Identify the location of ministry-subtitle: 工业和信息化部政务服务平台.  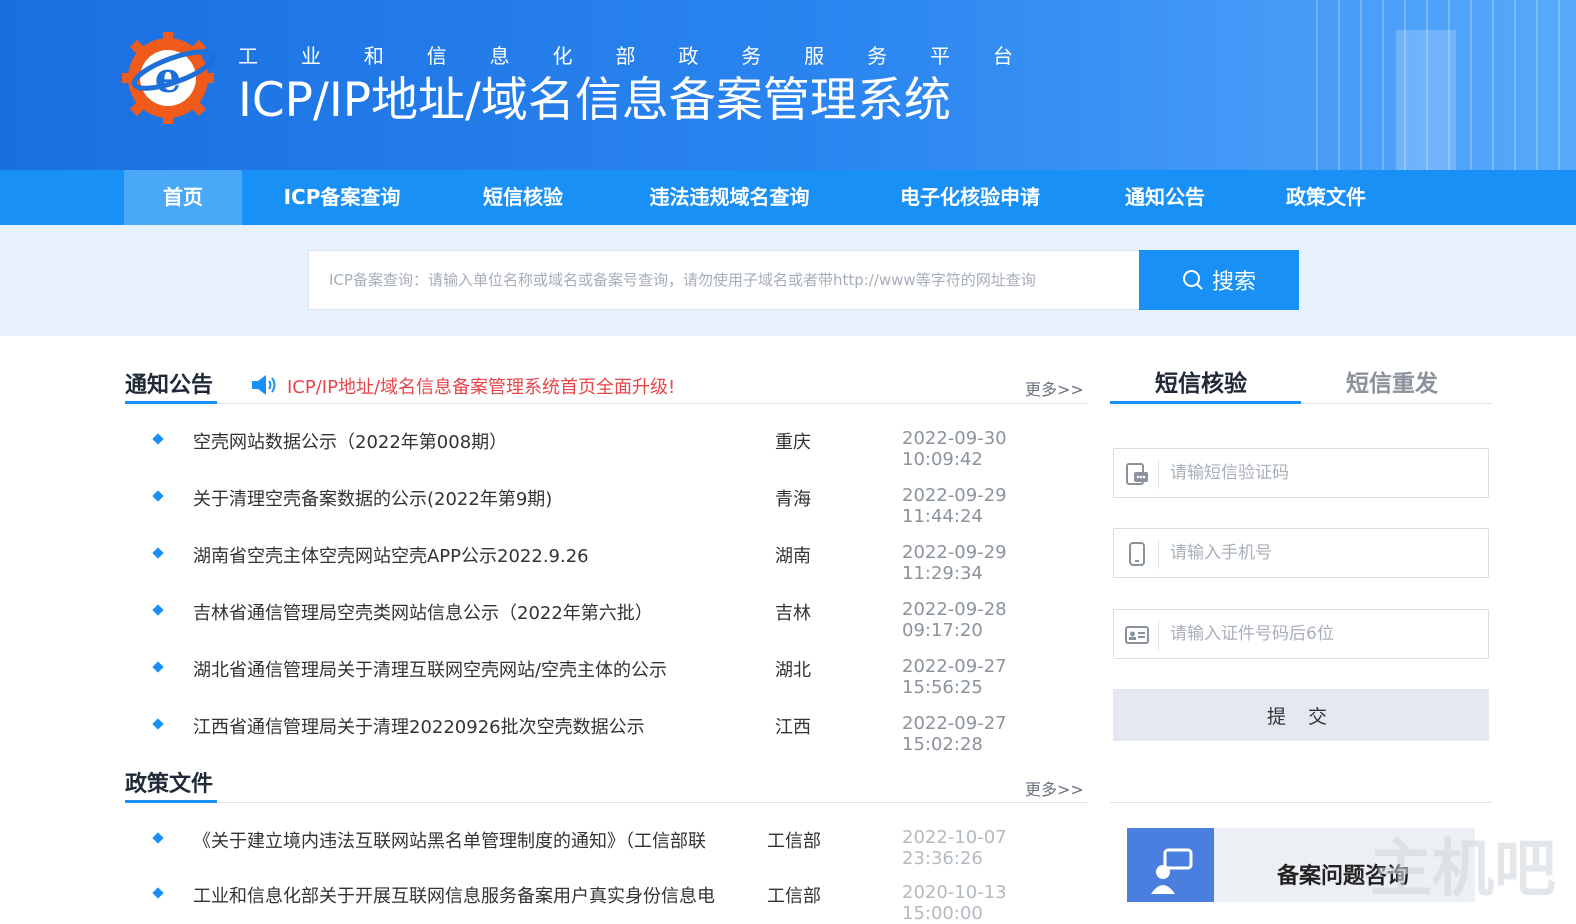
(625, 54).